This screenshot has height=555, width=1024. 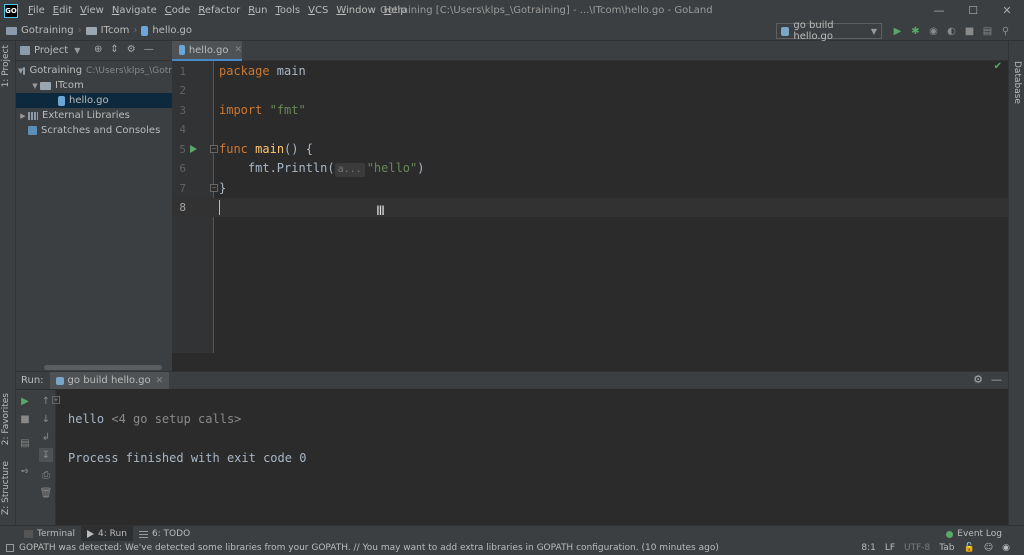 What do you see at coordinates (101, 130) in the screenshot?
I see `tree-item-label: Scratches and Consoles` at bounding box center [101, 130].